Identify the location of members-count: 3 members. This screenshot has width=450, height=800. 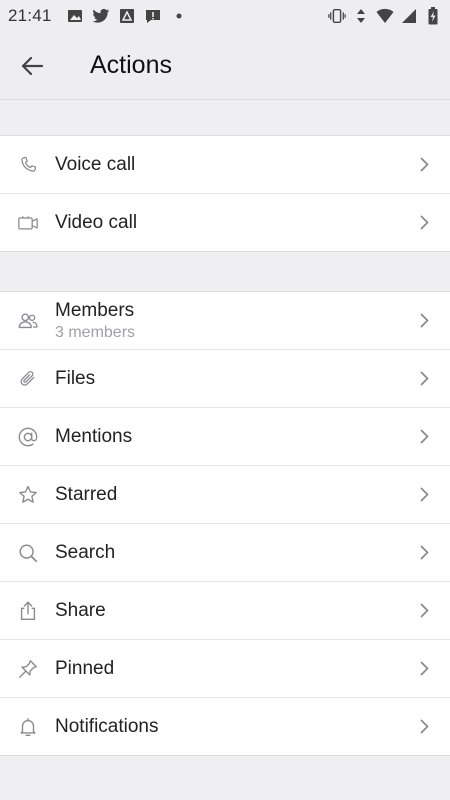
(95, 332).